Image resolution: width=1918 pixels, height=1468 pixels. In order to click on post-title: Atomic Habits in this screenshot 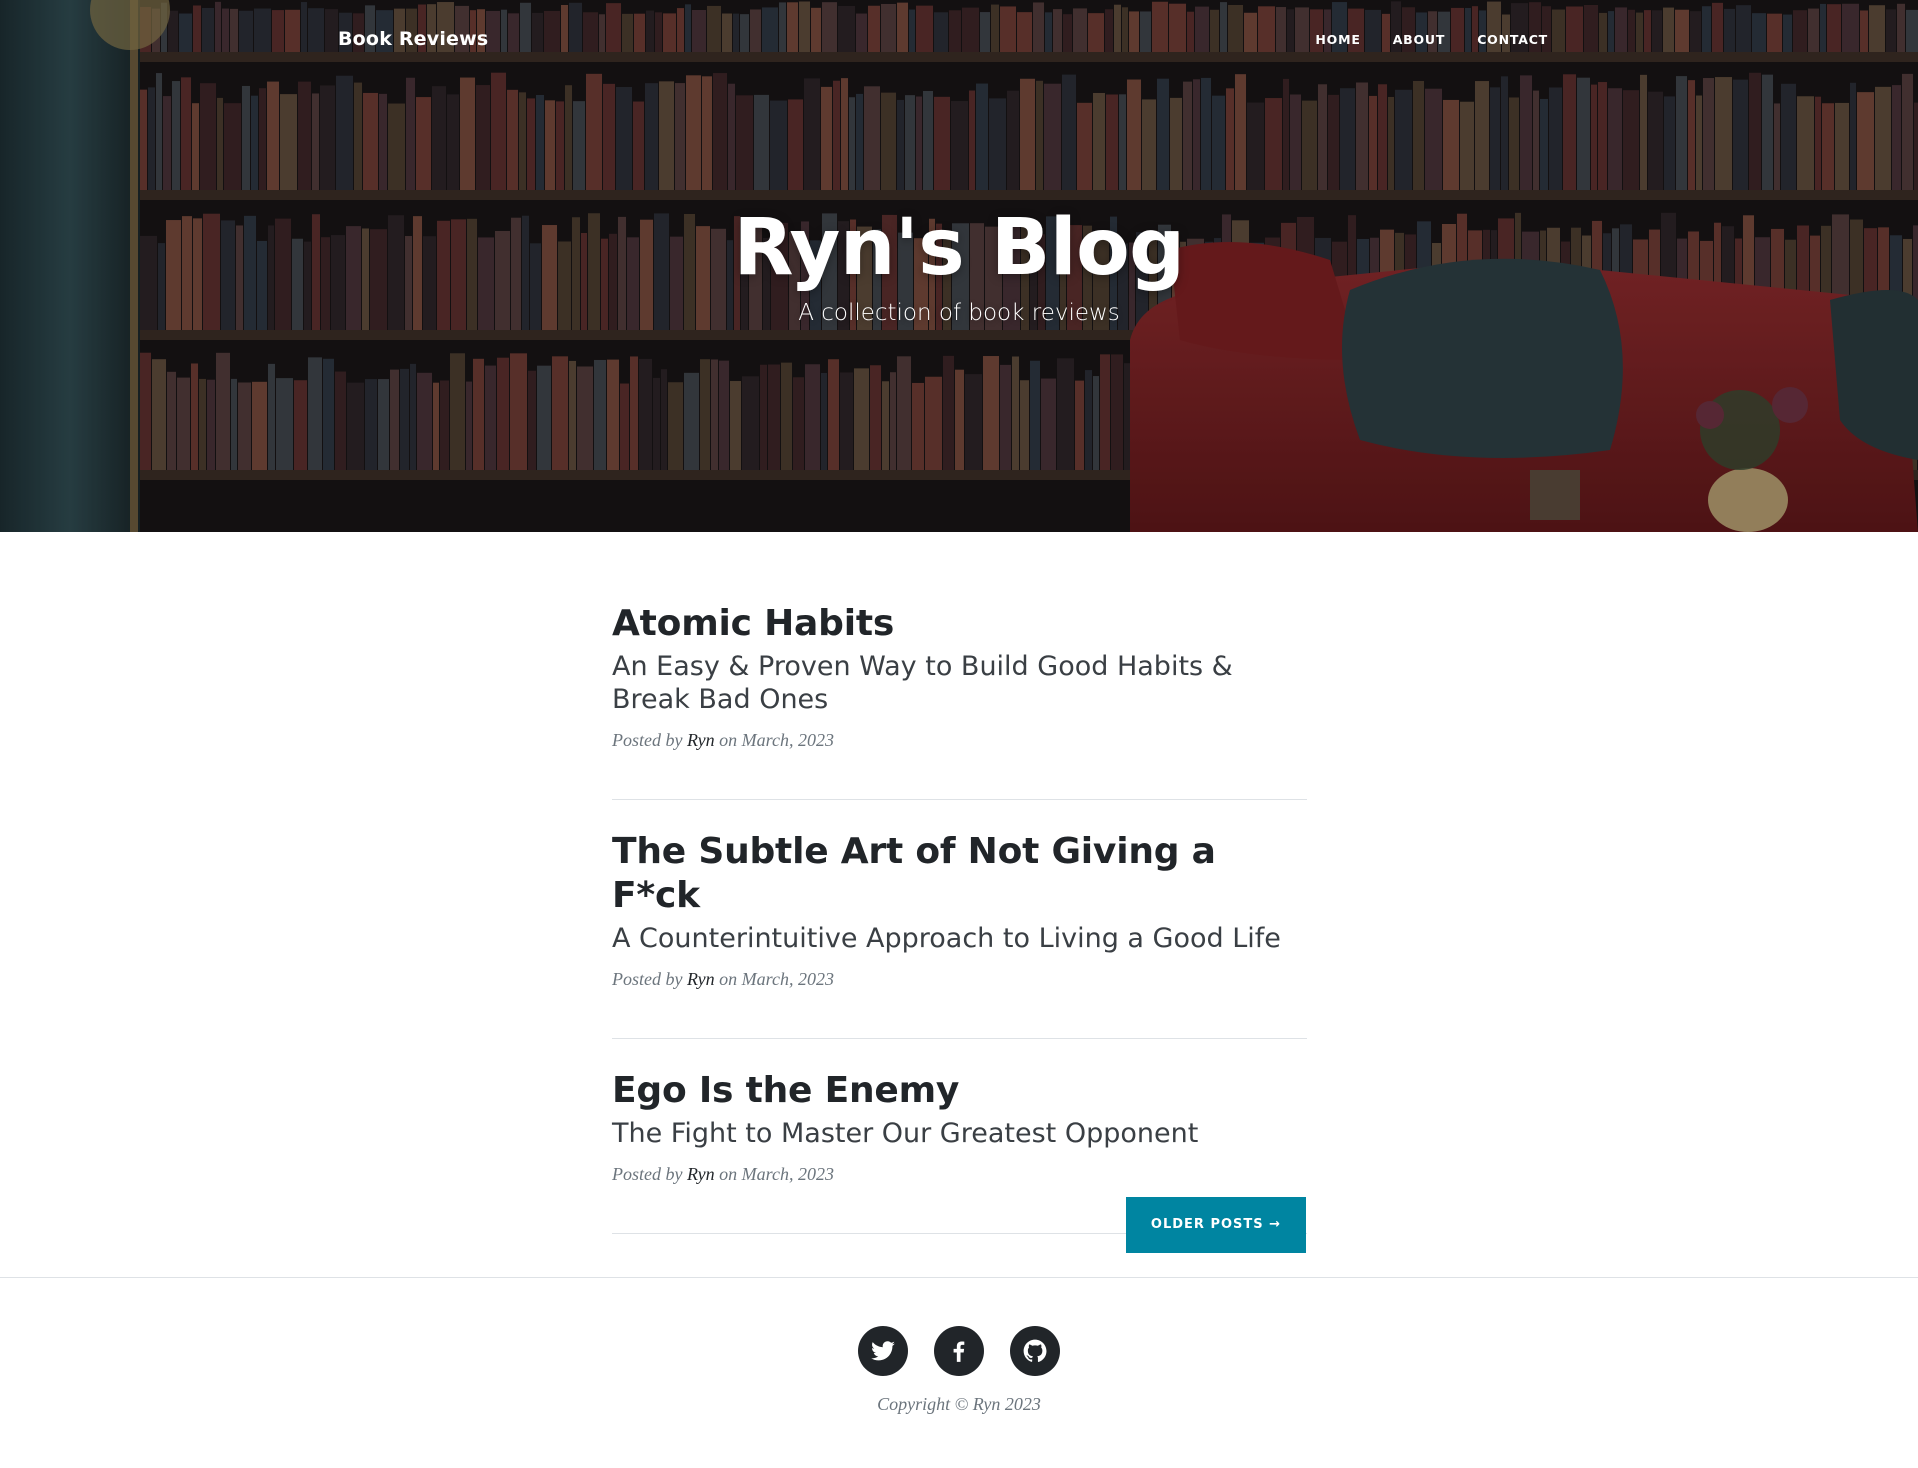, I will do `click(753, 623)`.